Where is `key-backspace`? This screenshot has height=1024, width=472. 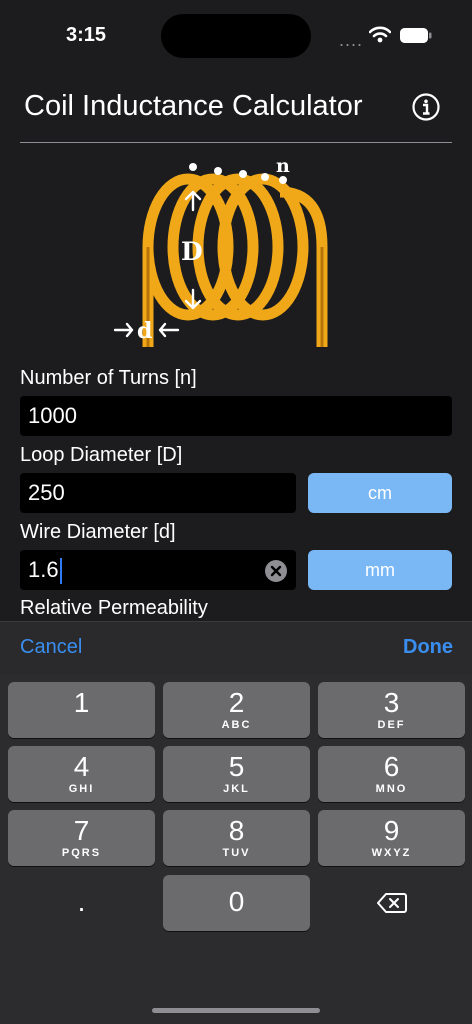
key-backspace is located at coordinates (391, 903).